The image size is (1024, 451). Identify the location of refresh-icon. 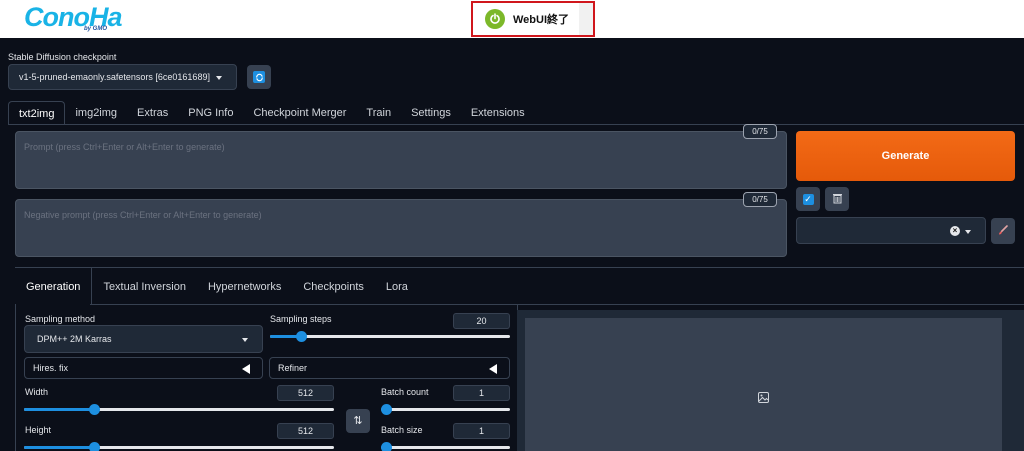
(259, 77).